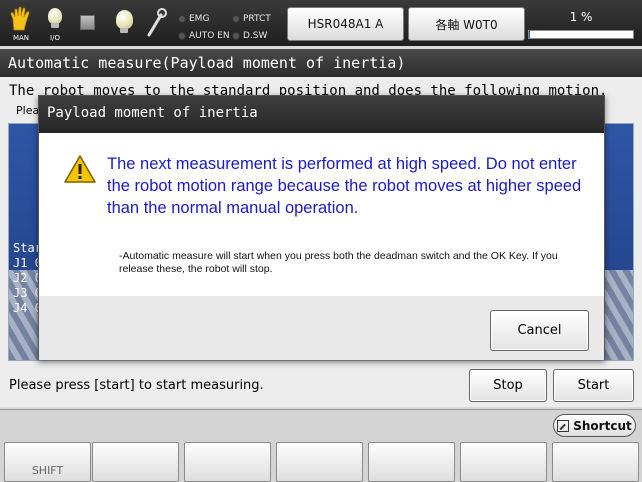 The width and height of the screenshot is (642, 482). Describe the element at coordinates (530, 34) in the screenshot. I see `speed-bar-fill` at that location.